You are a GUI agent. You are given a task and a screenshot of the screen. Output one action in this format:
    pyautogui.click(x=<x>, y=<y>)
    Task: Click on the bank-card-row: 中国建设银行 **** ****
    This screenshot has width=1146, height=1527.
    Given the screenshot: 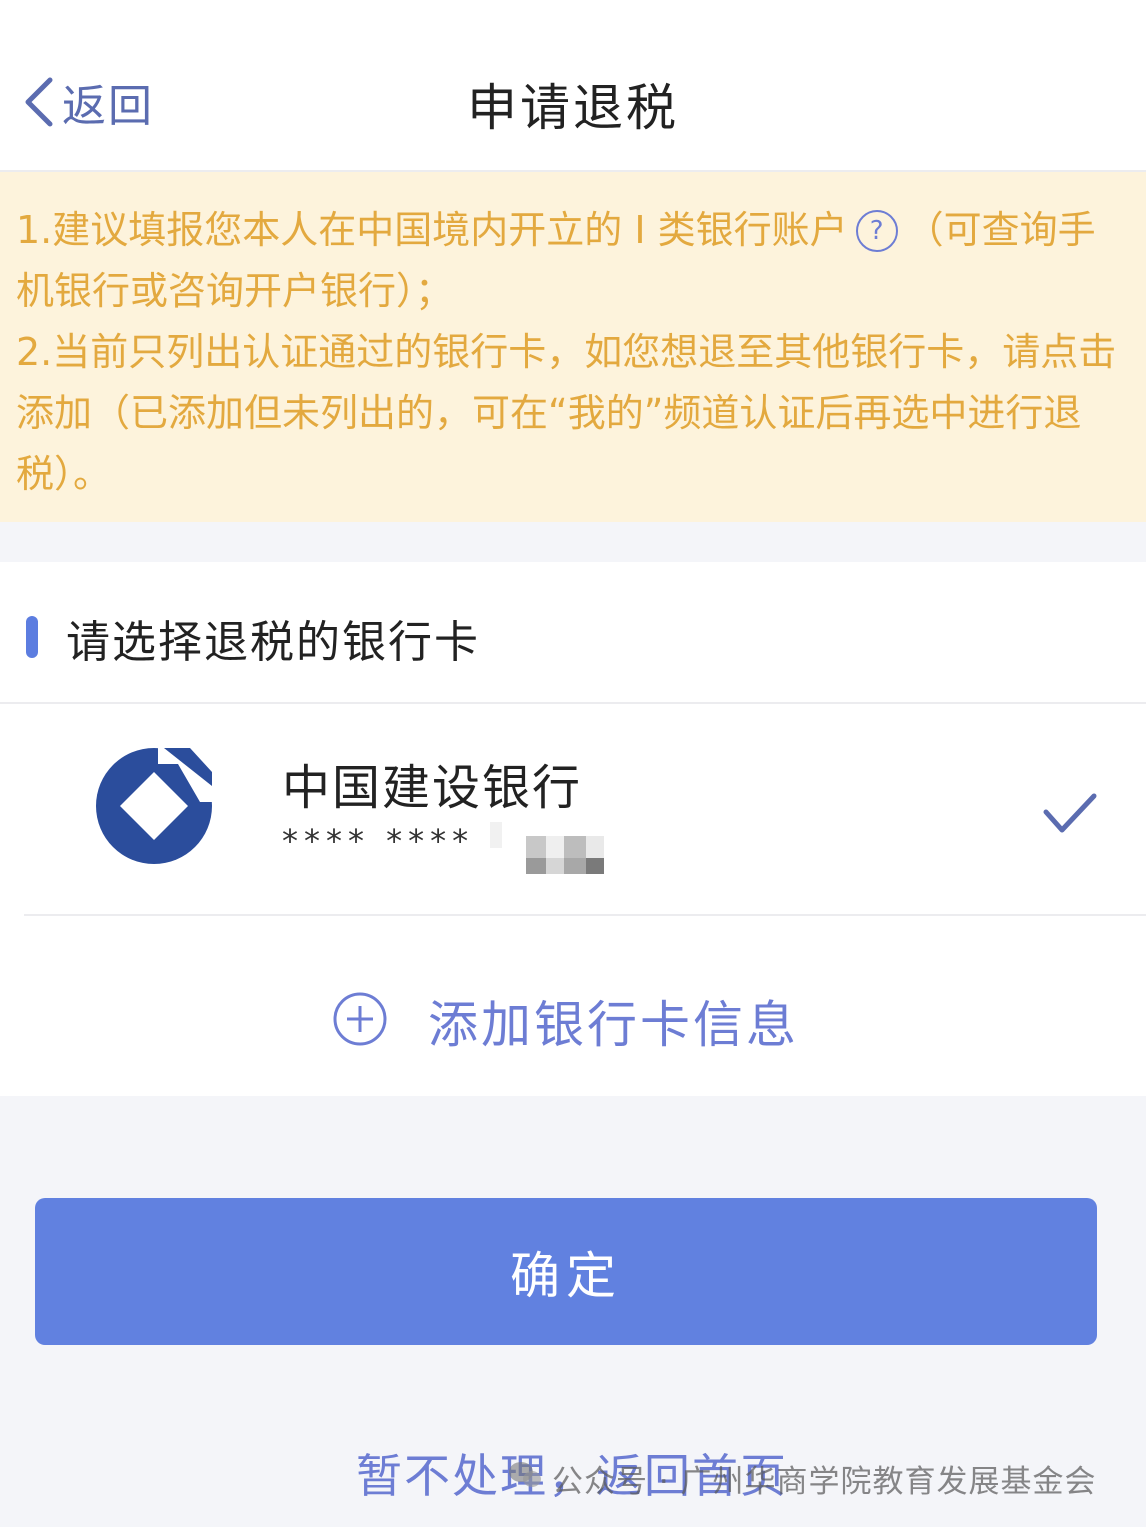 What is the action you would take?
    pyautogui.click(x=573, y=809)
    